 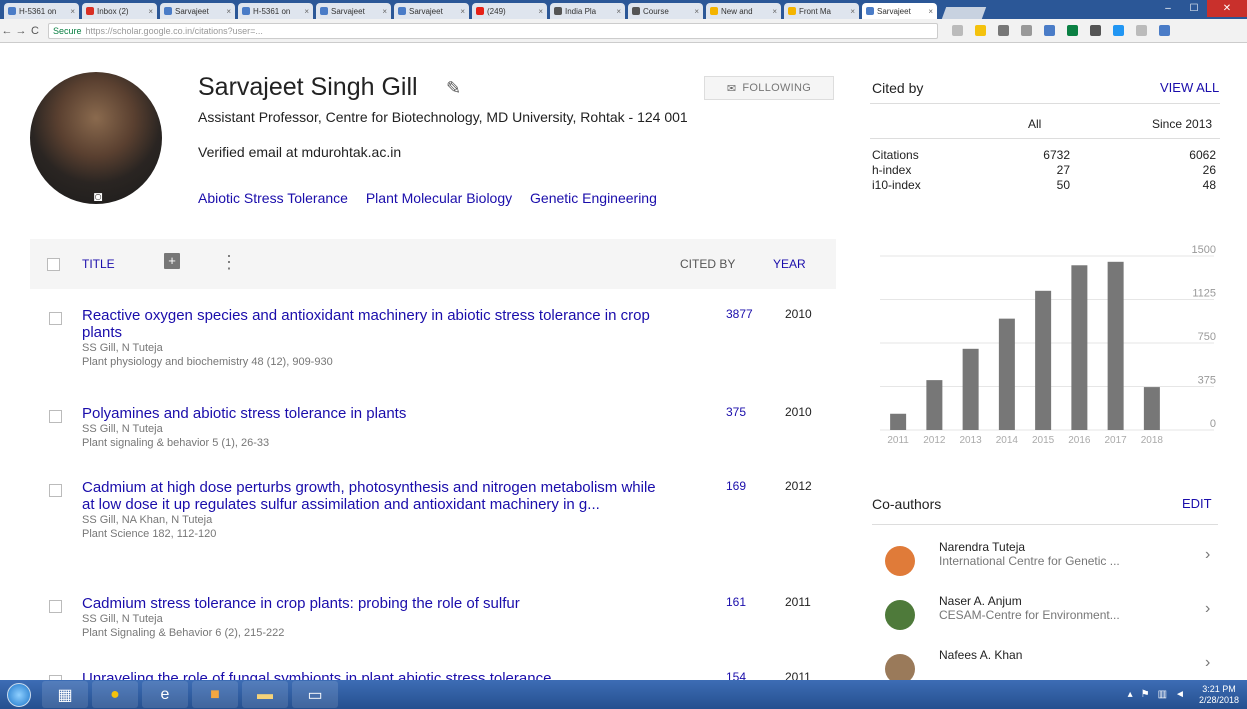 What do you see at coordinates (315, 694) in the screenshot?
I see `app-icon: ▭` at bounding box center [315, 694].